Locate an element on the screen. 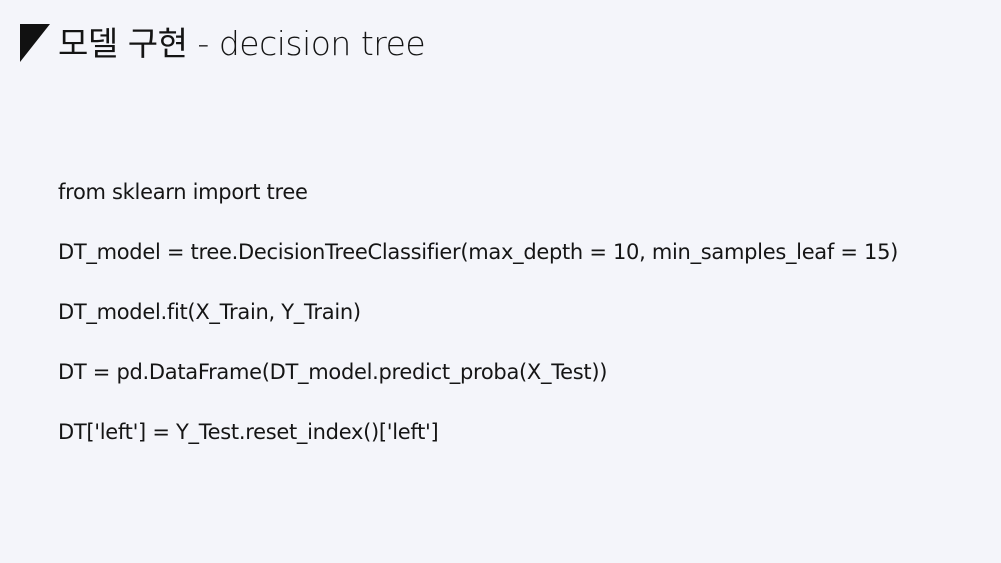  code-line: DT_model.fit(X_Train, Y_Train) is located at coordinates (209, 312).